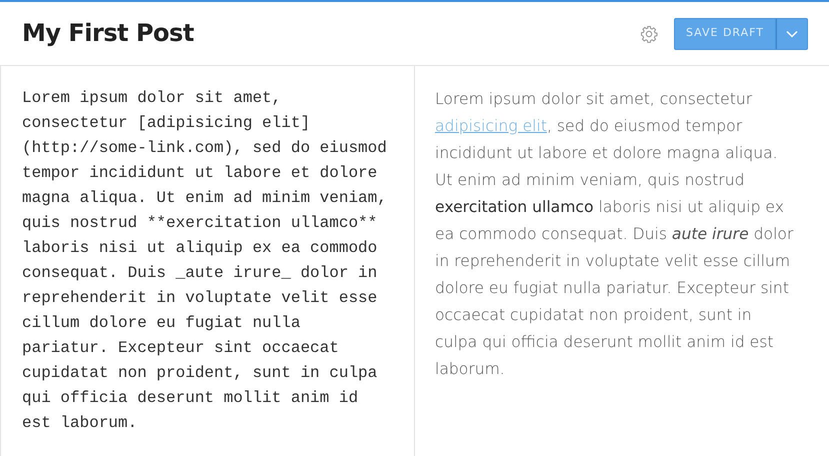 The width and height of the screenshot is (829, 456). Describe the element at coordinates (649, 33) in the screenshot. I see `settings-icon` at that location.